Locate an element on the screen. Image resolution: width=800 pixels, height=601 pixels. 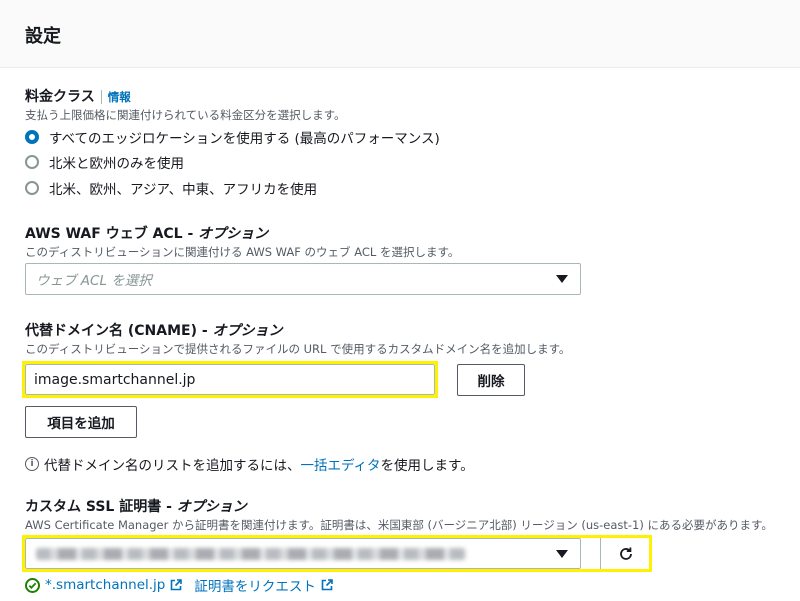
refresh-icon is located at coordinates (626, 553).